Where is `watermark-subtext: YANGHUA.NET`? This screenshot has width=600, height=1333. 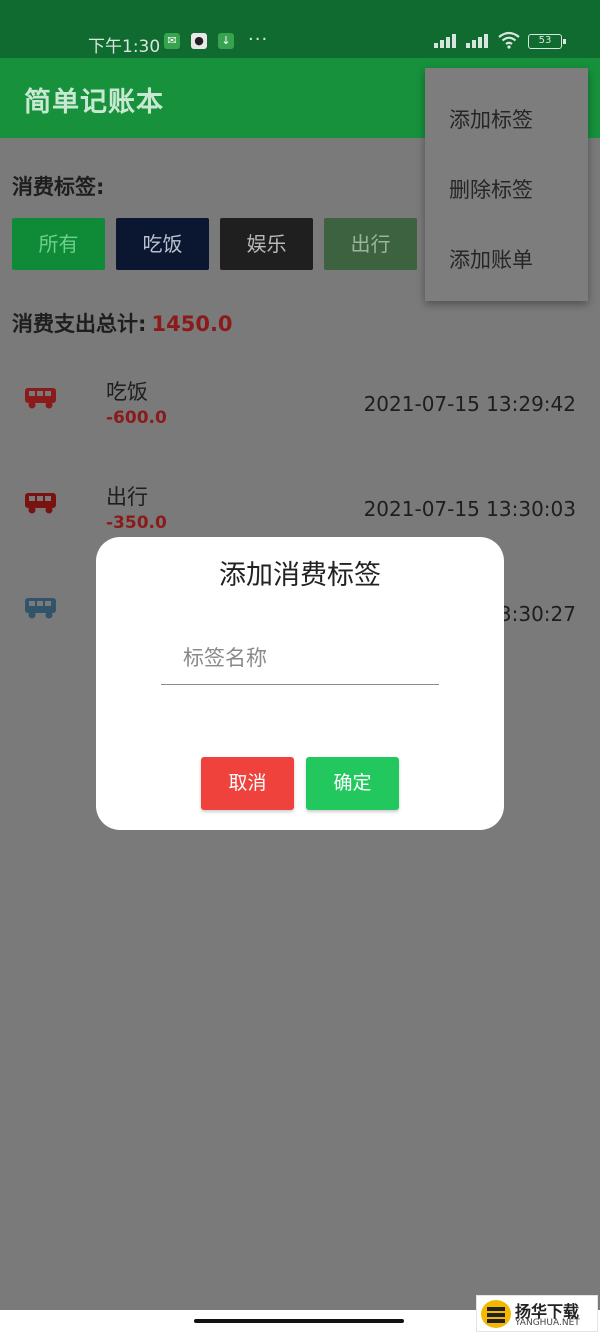
watermark-subtext: YANGHUA.NET is located at coordinates (547, 1323).